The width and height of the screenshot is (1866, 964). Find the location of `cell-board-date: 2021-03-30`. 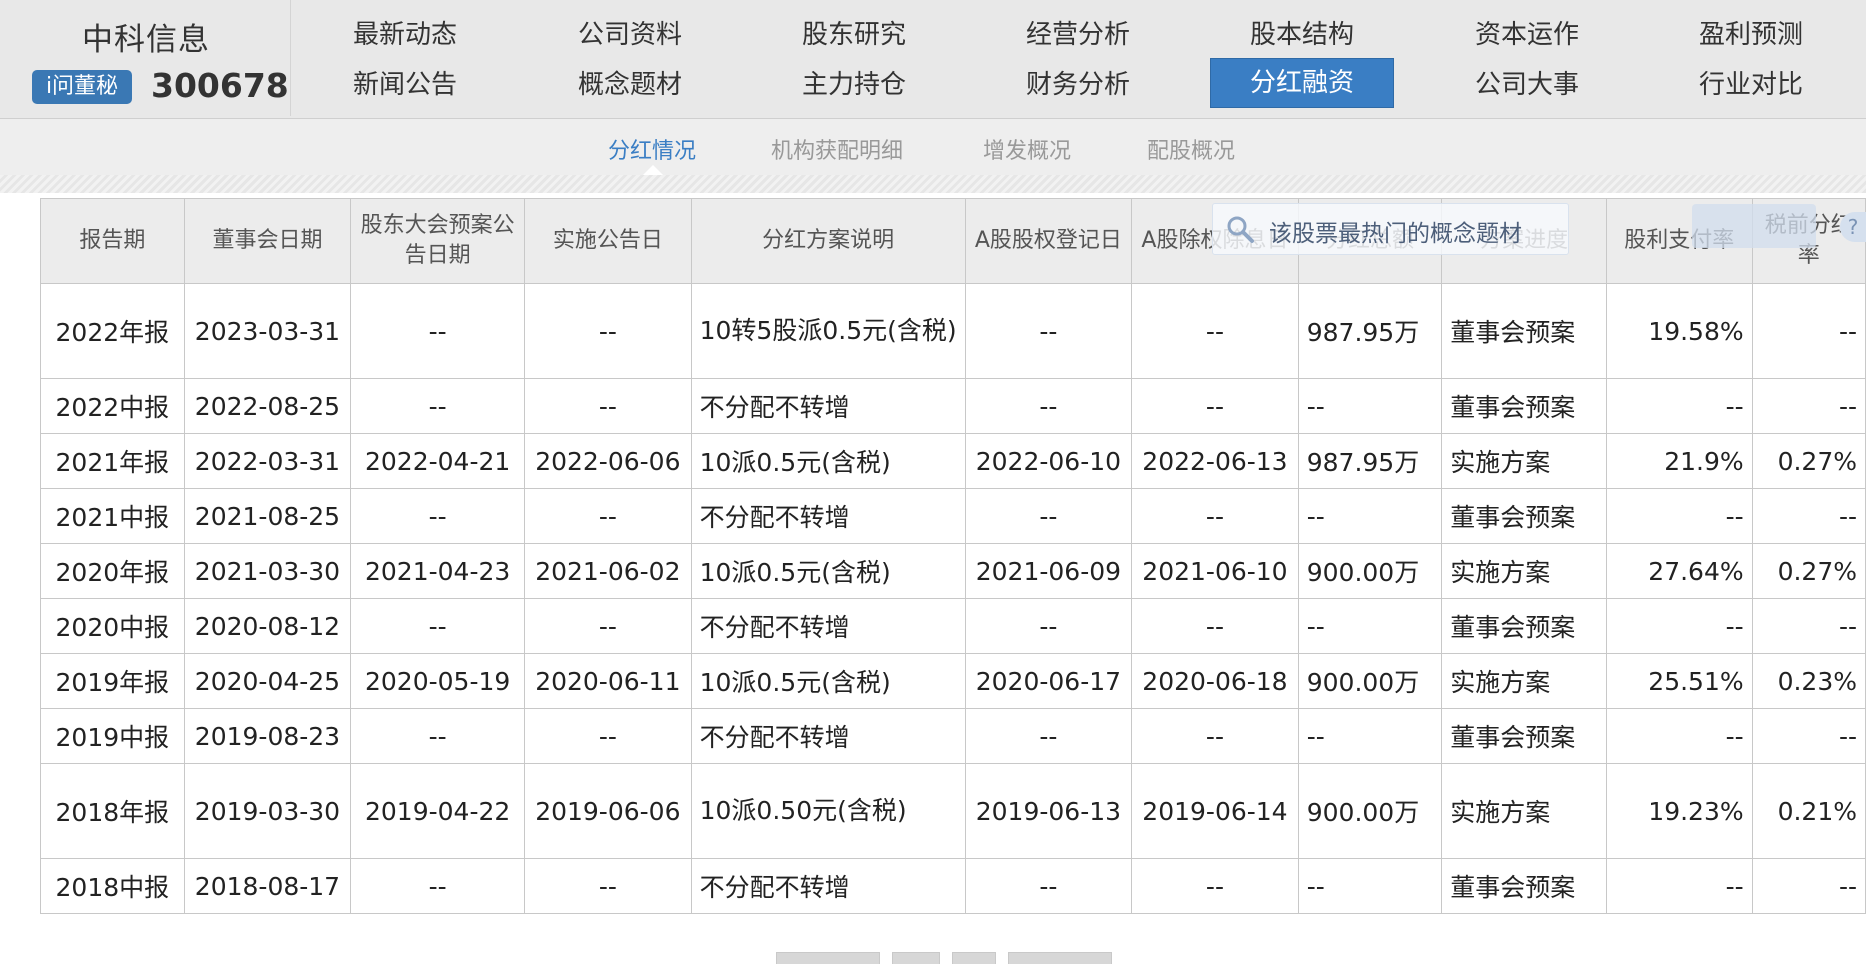

cell-board-date: 2021-03-30 is located at coordinates (267, 571).